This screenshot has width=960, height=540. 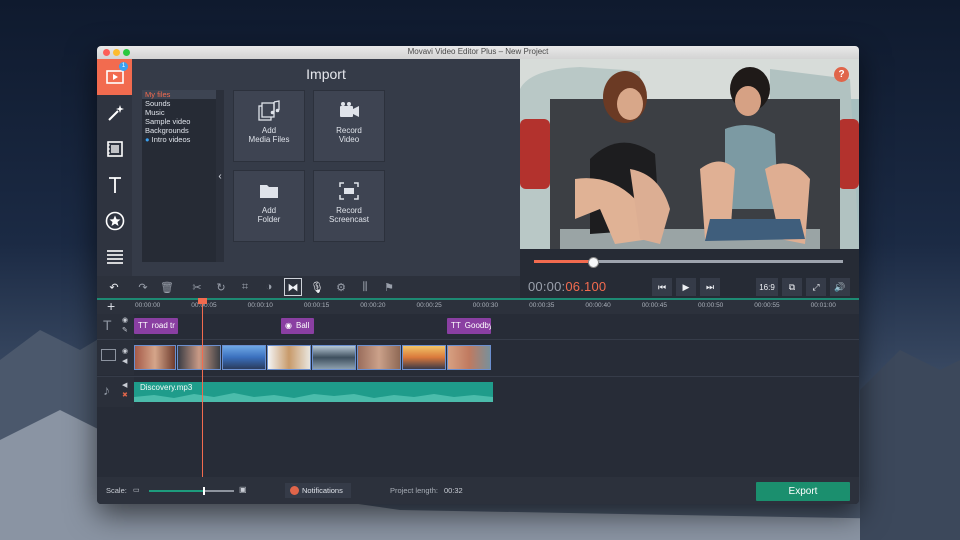 I want to click on undo-button: ↶, so click(x=114, y=287).